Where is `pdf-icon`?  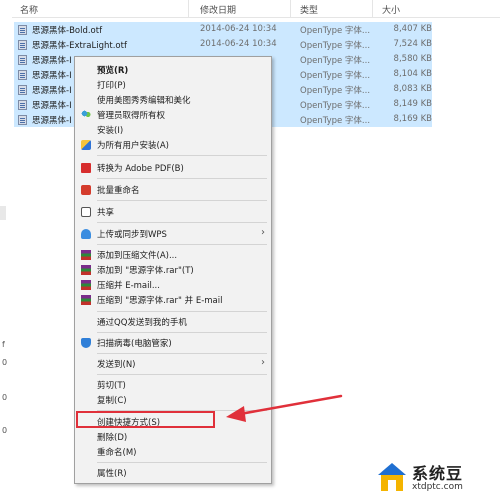
pdf-icon is located at coordinates (86, 168).